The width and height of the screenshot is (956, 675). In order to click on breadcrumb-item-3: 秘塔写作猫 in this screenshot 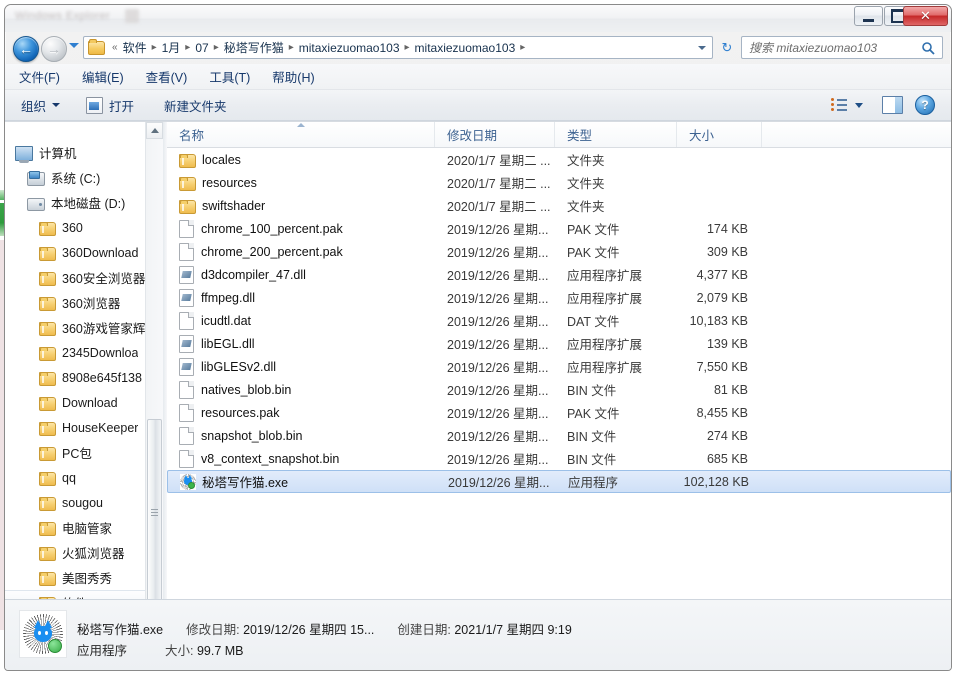, I will do `click(254, 47)`.